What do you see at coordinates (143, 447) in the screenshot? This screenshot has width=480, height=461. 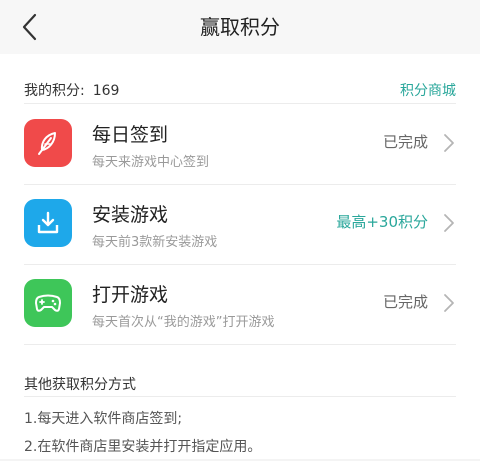 I see `list-item: 2.在软件商店里安装并打开指定应用。` at bounding box center [143, 447].